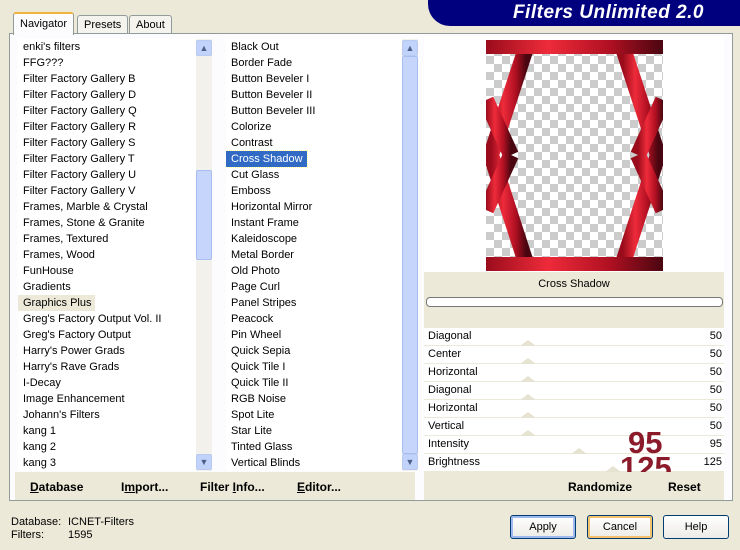 This screenshot has width=740, height=550. Describe the element at coordinates (314, 47) in the screenshot. I see `list-item: Black Out` at that location.